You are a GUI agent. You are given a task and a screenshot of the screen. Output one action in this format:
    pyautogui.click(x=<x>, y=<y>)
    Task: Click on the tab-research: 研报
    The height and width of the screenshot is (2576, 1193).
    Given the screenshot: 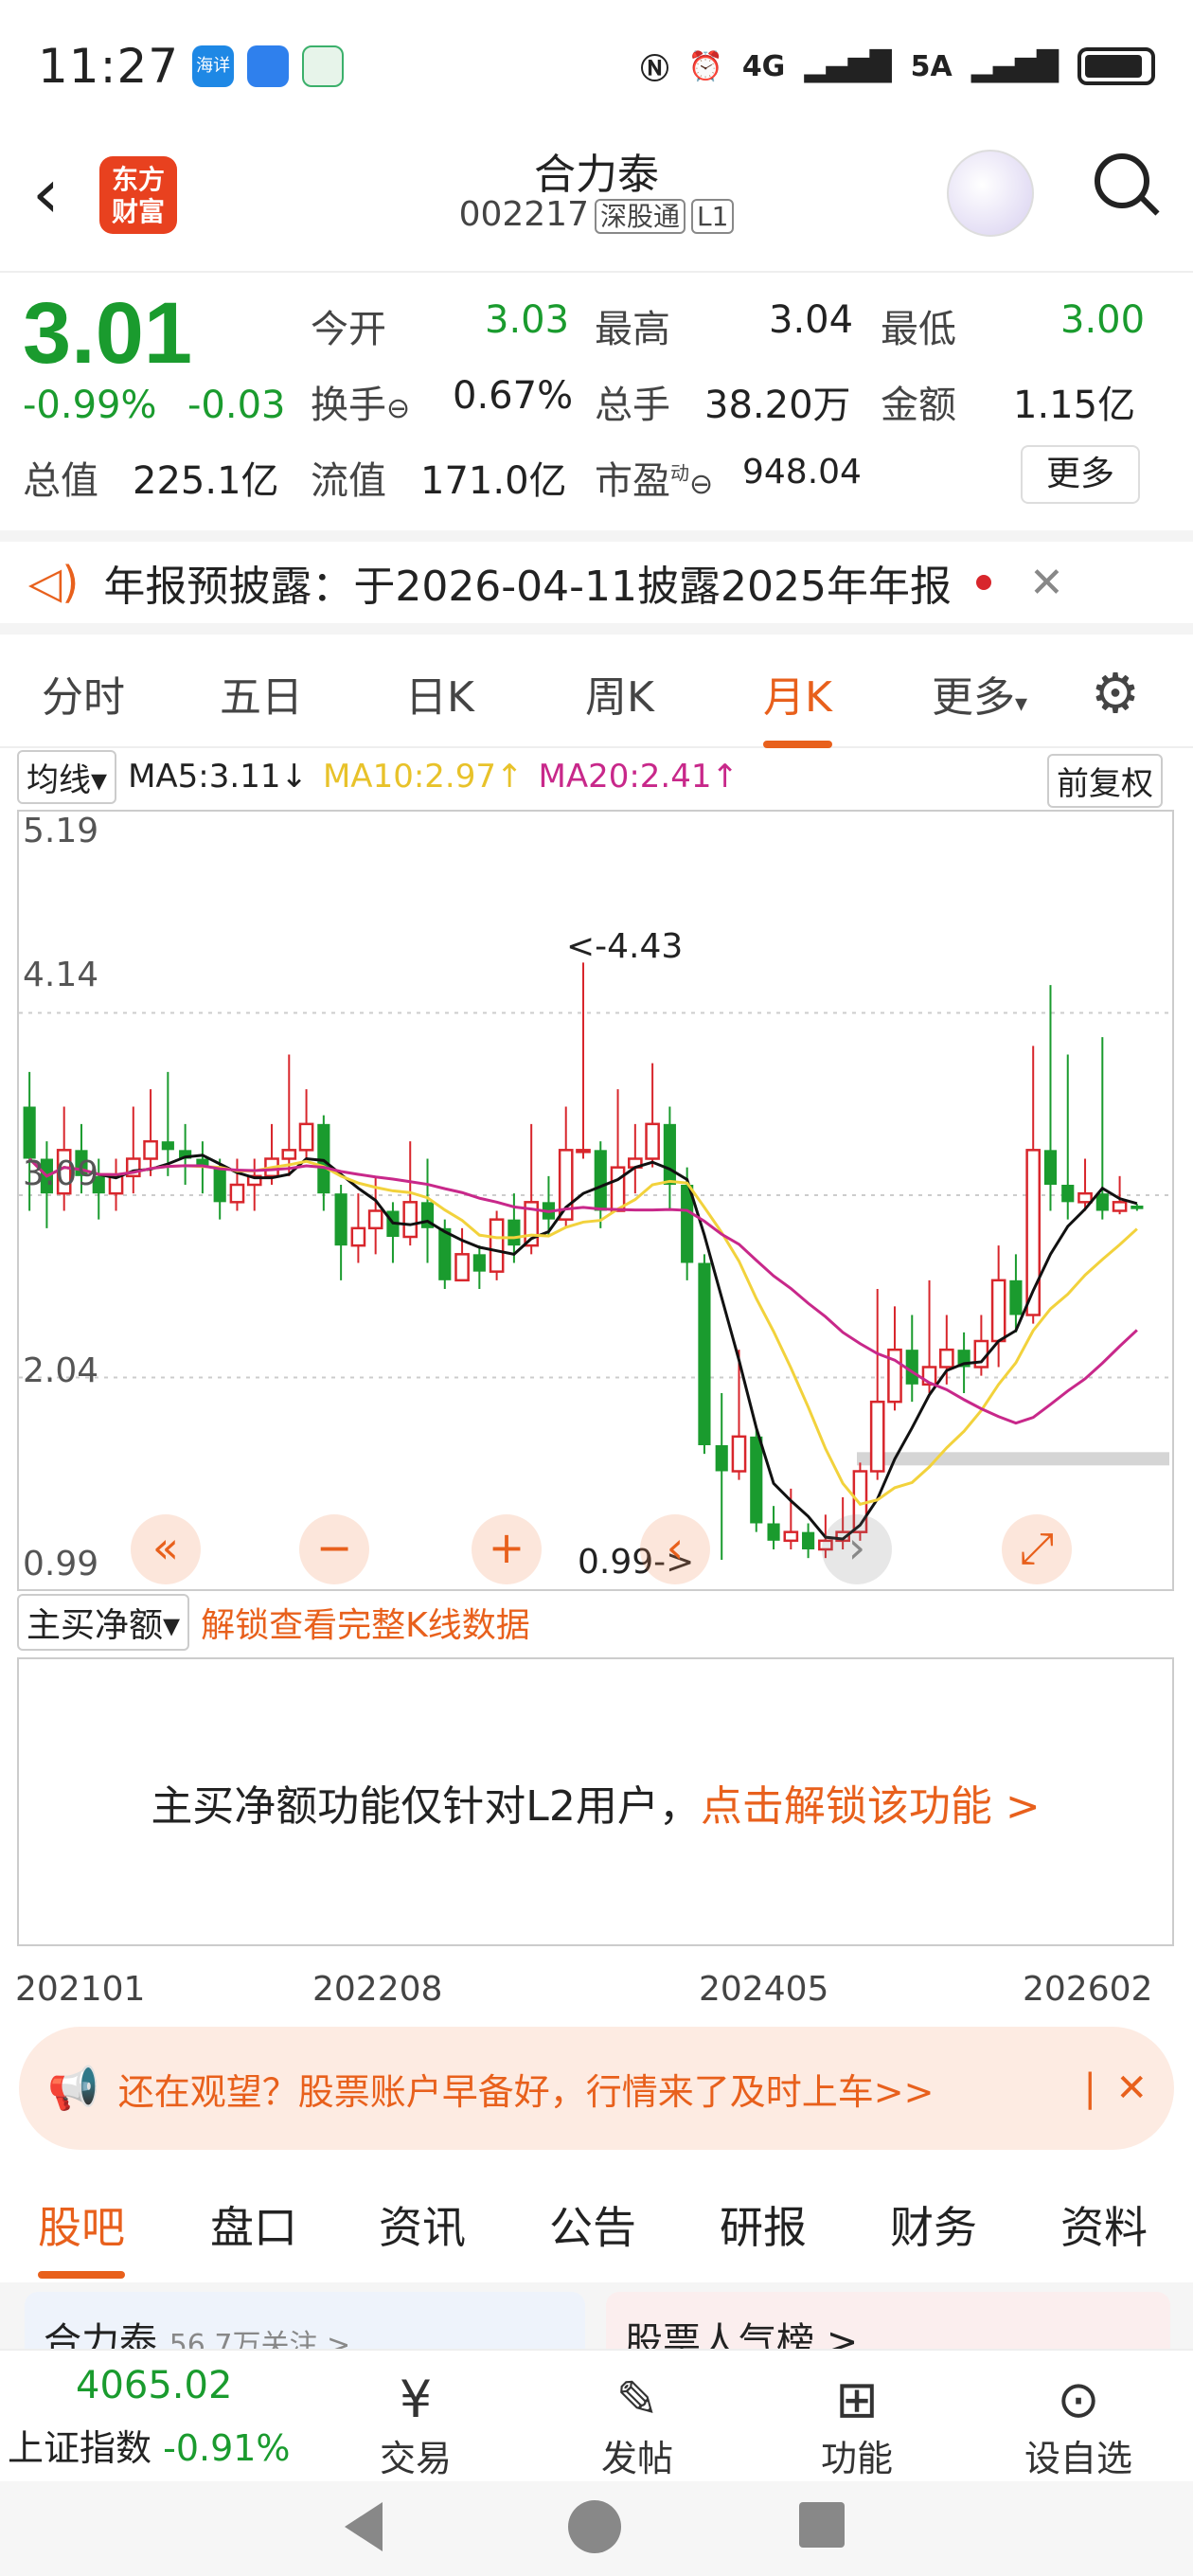 What is the action you would take?
    pyautogui.click(x=763, y=2224)
    